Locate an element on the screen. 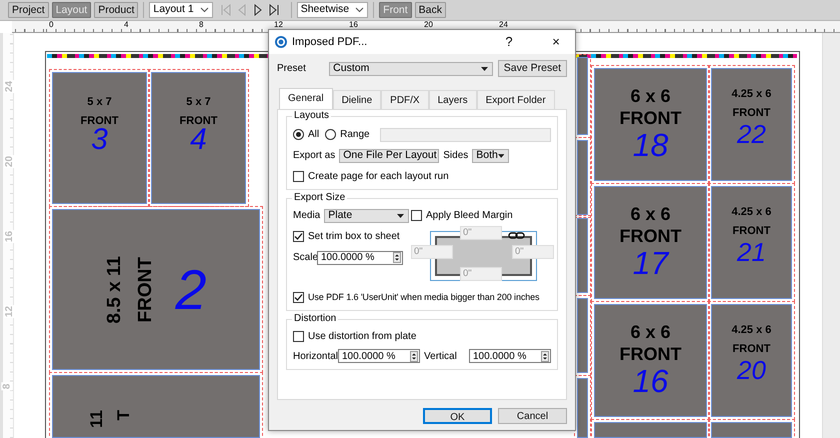  mode-tab: Project is located at coordinates (28, 10).